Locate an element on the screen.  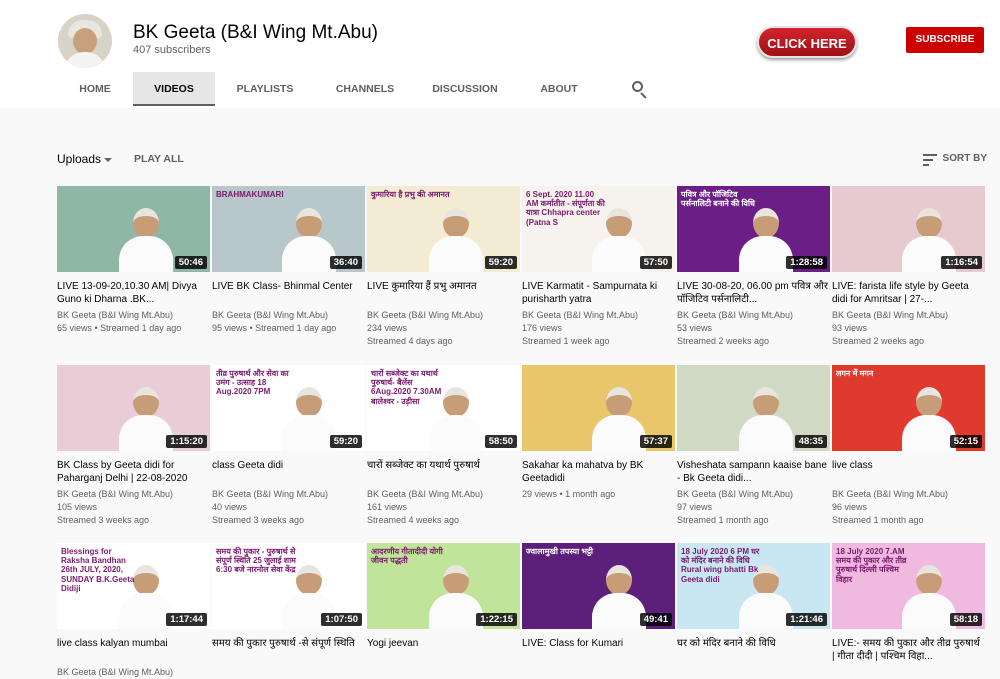
video-thumbnail: कुमारिया है प्रभु की अमानत 59:20 is located at coordinates (443, 229).